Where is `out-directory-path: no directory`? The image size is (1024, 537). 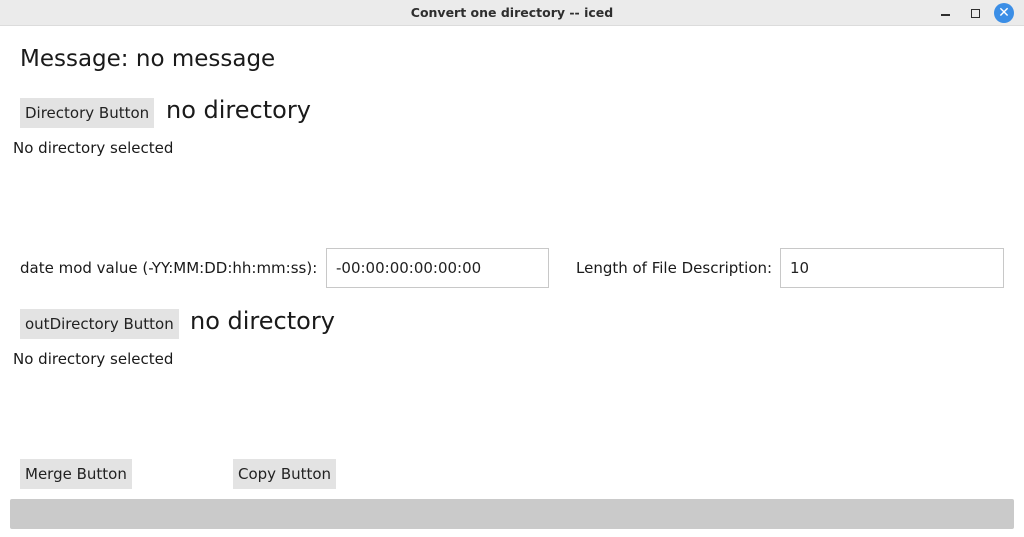
out-directory-path: no directory is located at coordinates (262, 321).